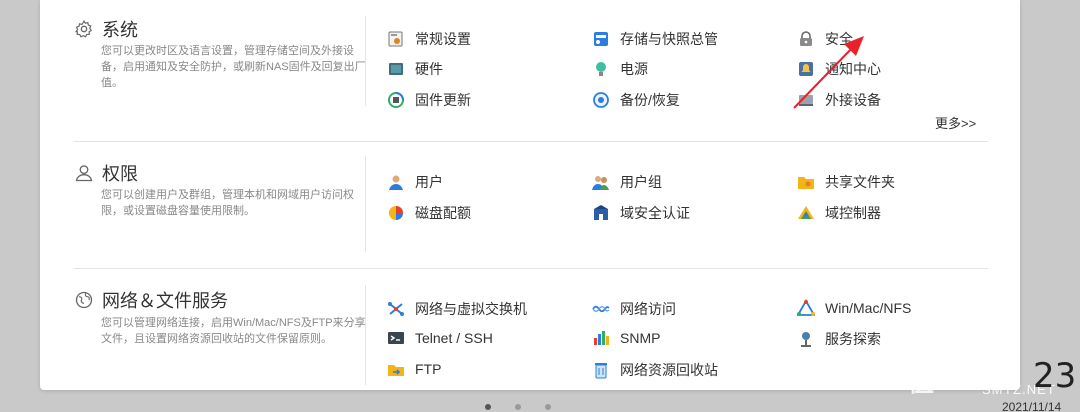 The height and width of the screenshot is (412, 1080). I want to click on item-snmp: SNMP, so click(626, 338).